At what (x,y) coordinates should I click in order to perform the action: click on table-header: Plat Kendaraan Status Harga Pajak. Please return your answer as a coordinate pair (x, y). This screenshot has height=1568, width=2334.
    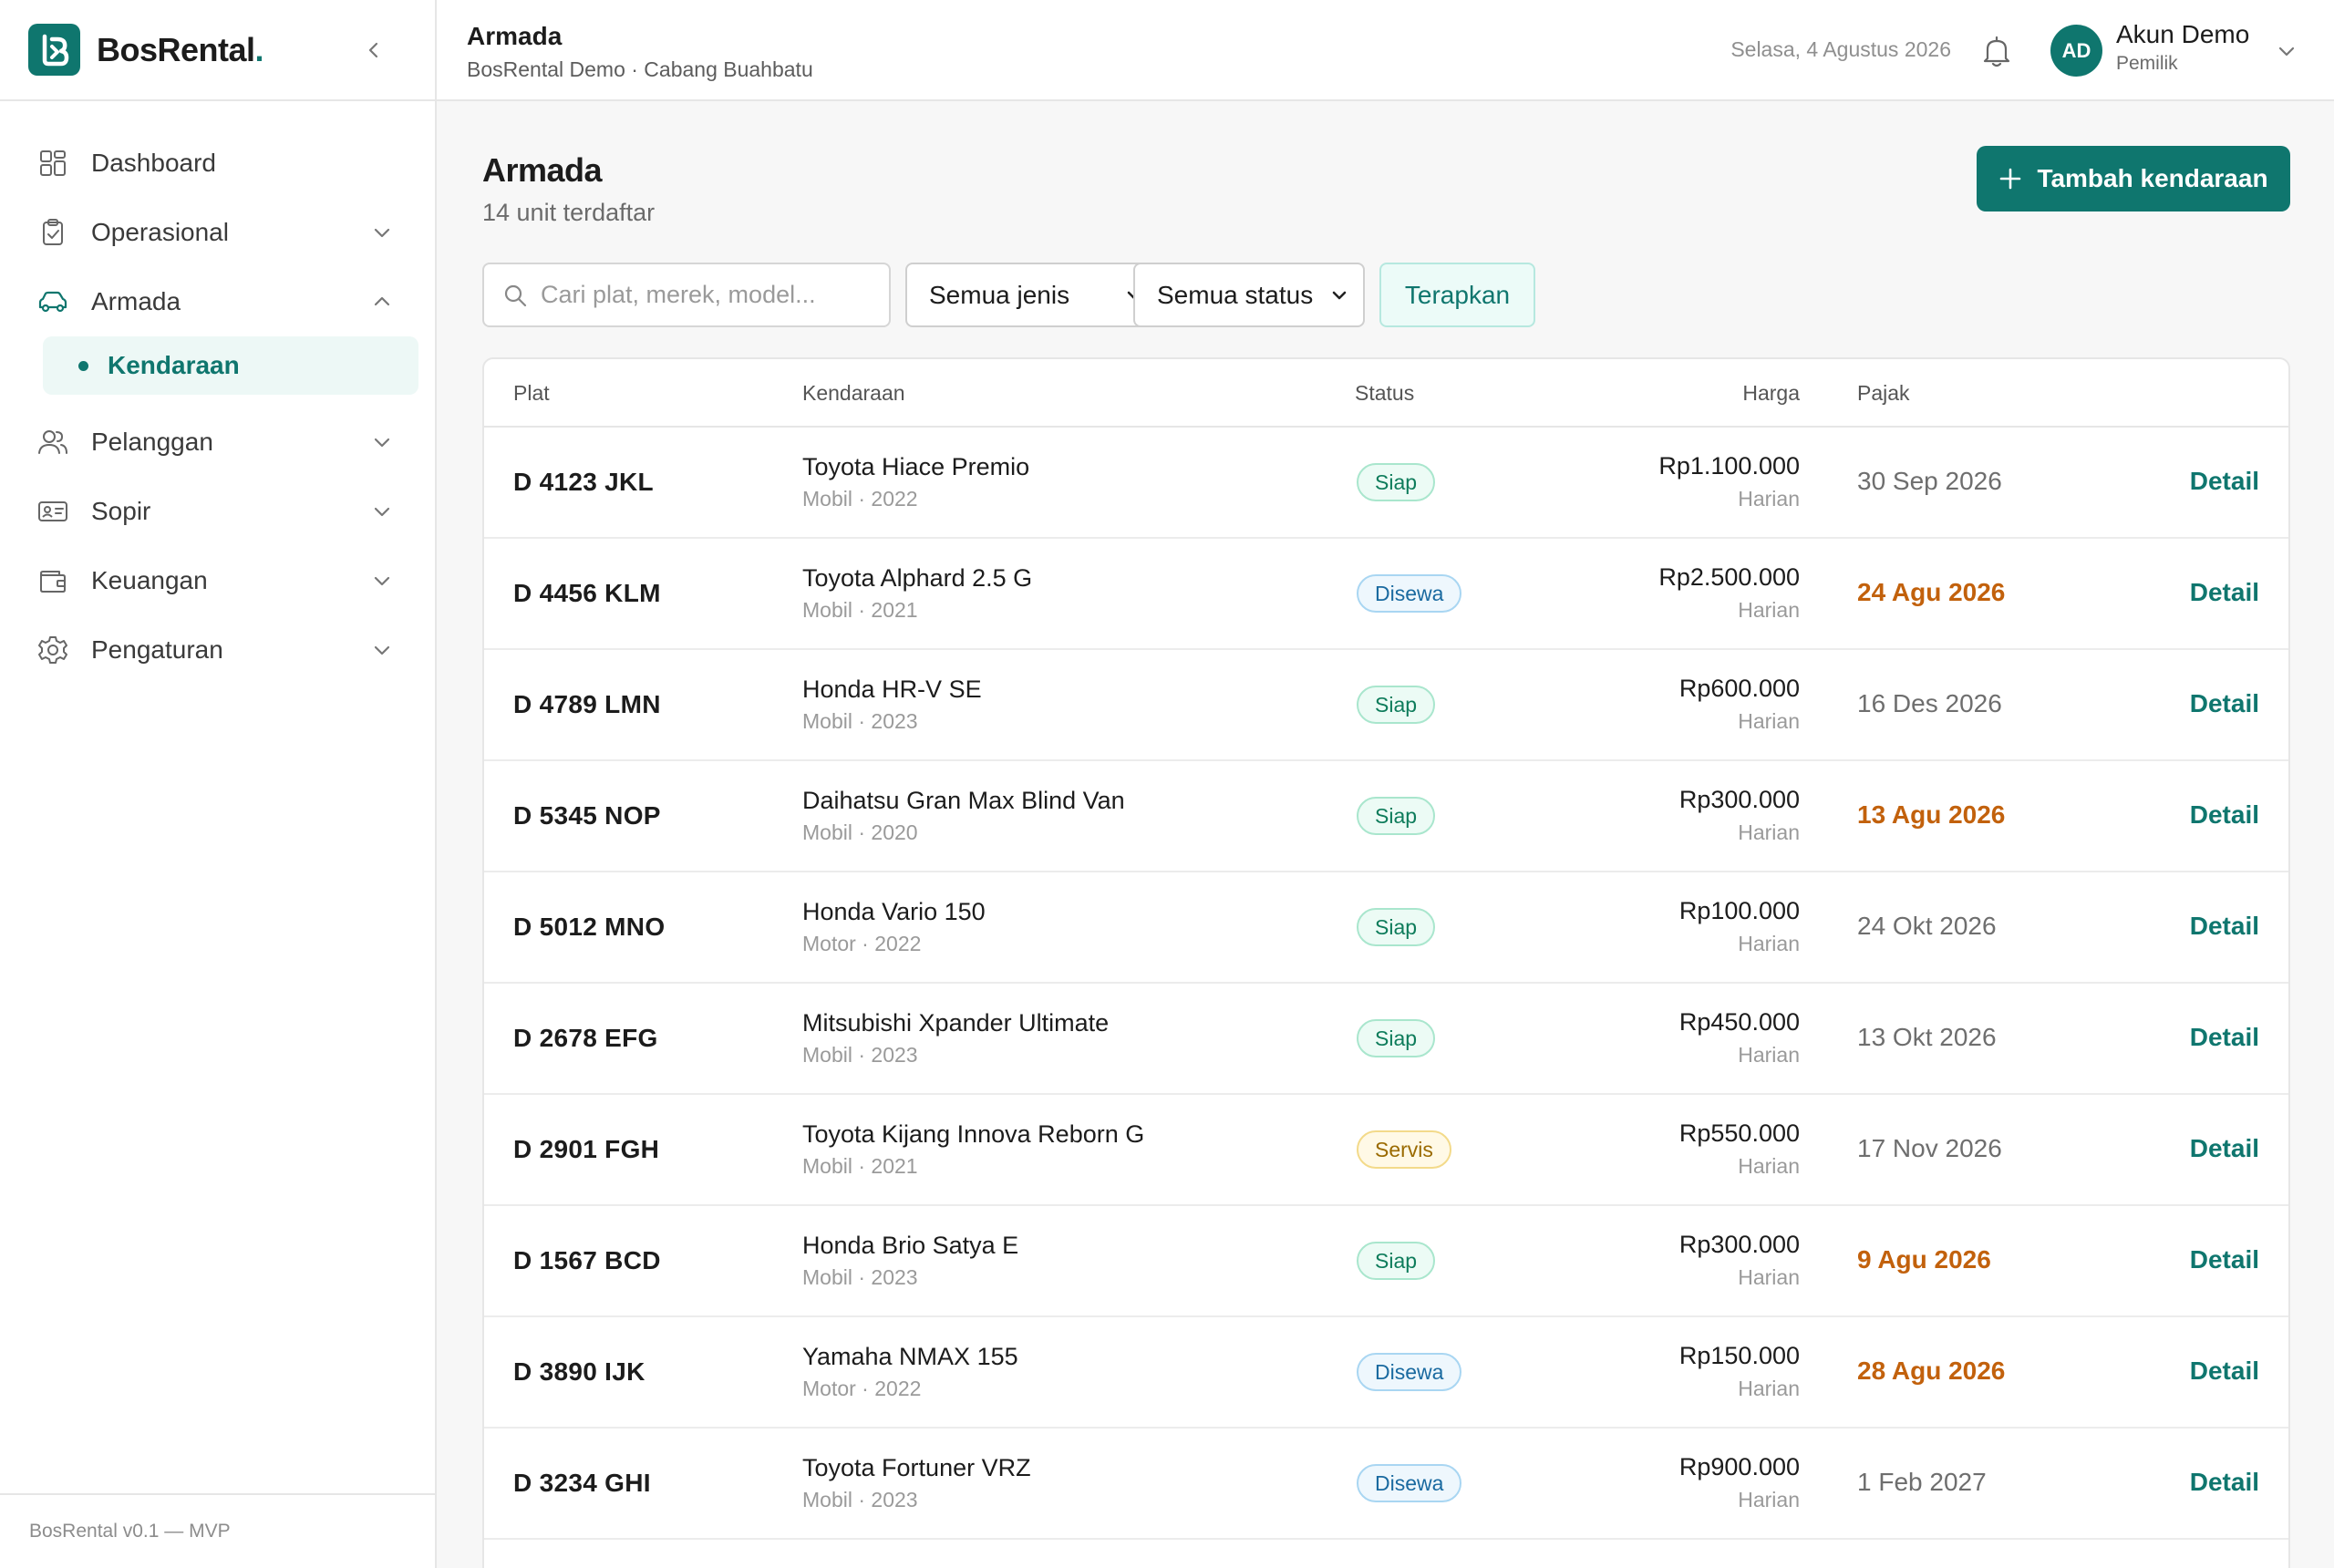
    Looking at the image, I should click on (1386, 393).